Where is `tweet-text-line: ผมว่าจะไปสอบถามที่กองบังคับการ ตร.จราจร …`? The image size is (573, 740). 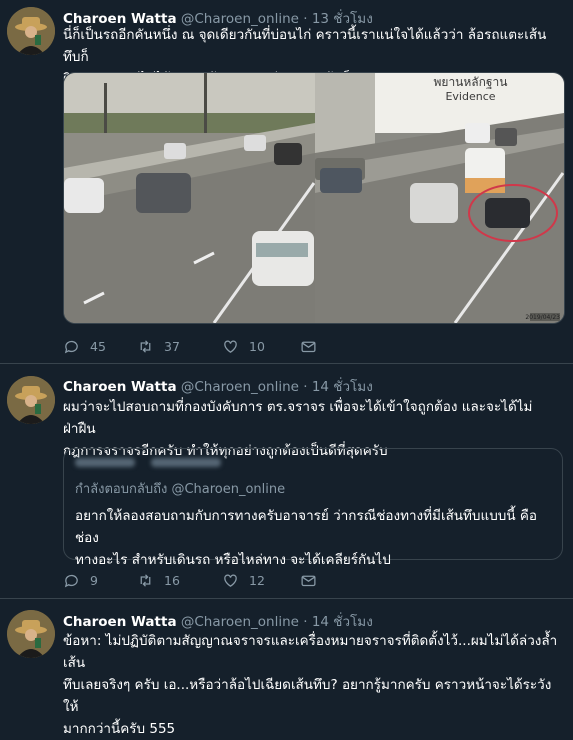
tweet-text-line: ผมว่าจะไปสอบถามที่กองบังคับการ ตร.จราจร … is located at coordinates (298, 418).